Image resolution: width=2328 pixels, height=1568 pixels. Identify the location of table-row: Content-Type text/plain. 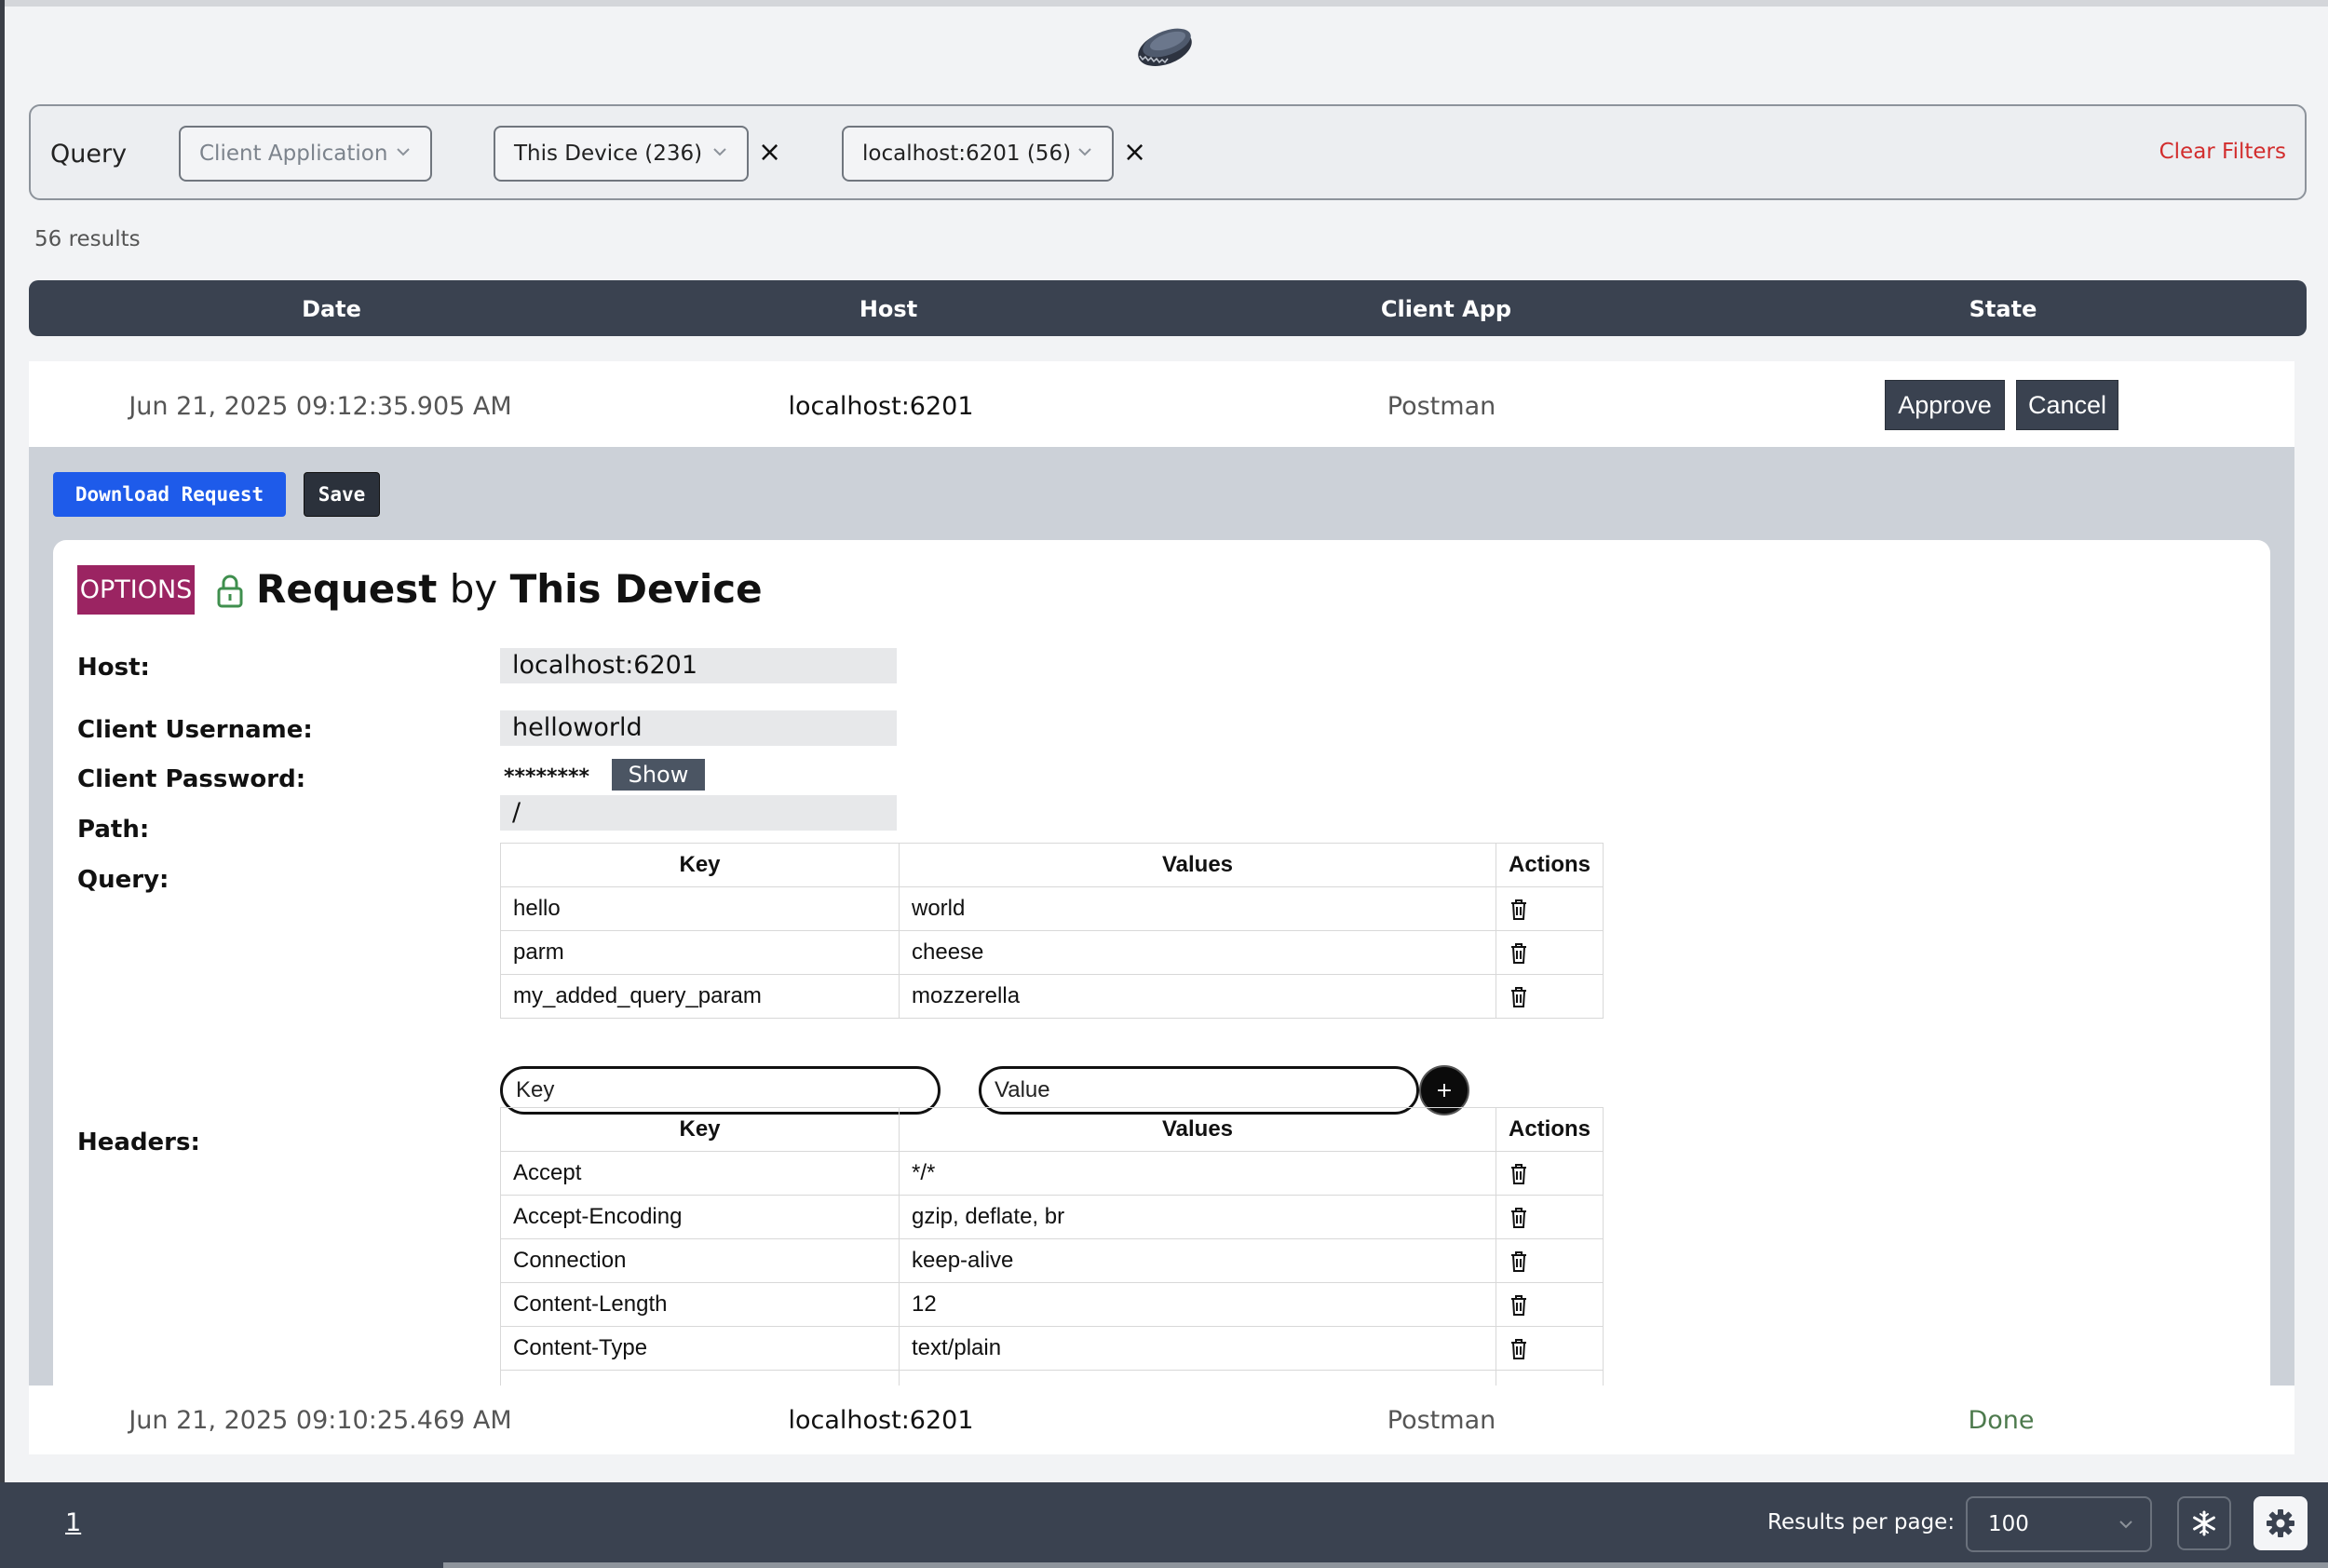
(1052, 1348).